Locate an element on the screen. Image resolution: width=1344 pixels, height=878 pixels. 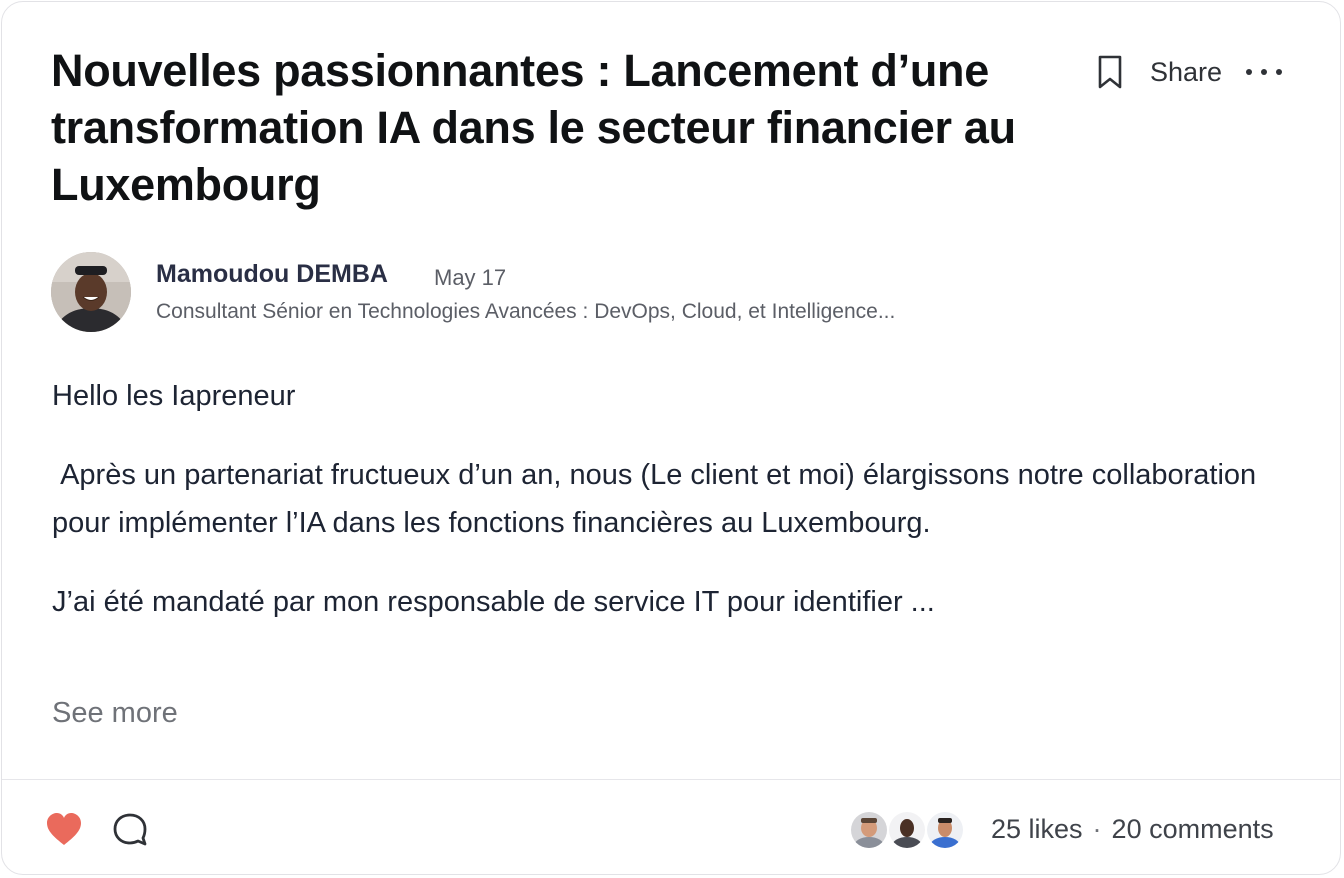
comments-count: 20 comments is located at coordinates (1193, 829).